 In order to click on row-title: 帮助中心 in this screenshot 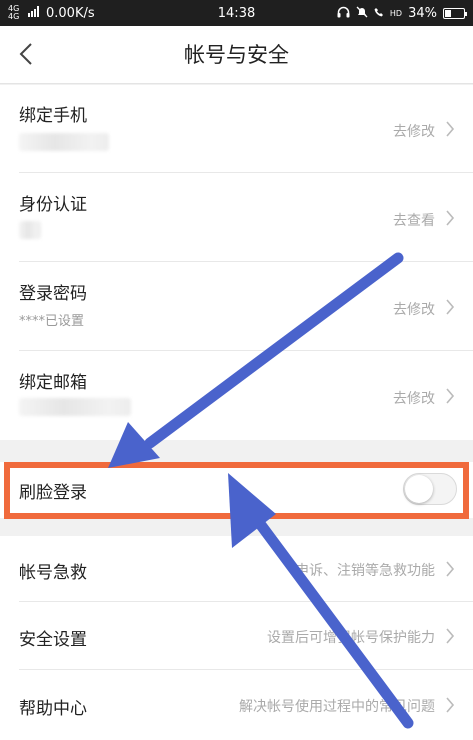, I will do `click(53, 709)`.